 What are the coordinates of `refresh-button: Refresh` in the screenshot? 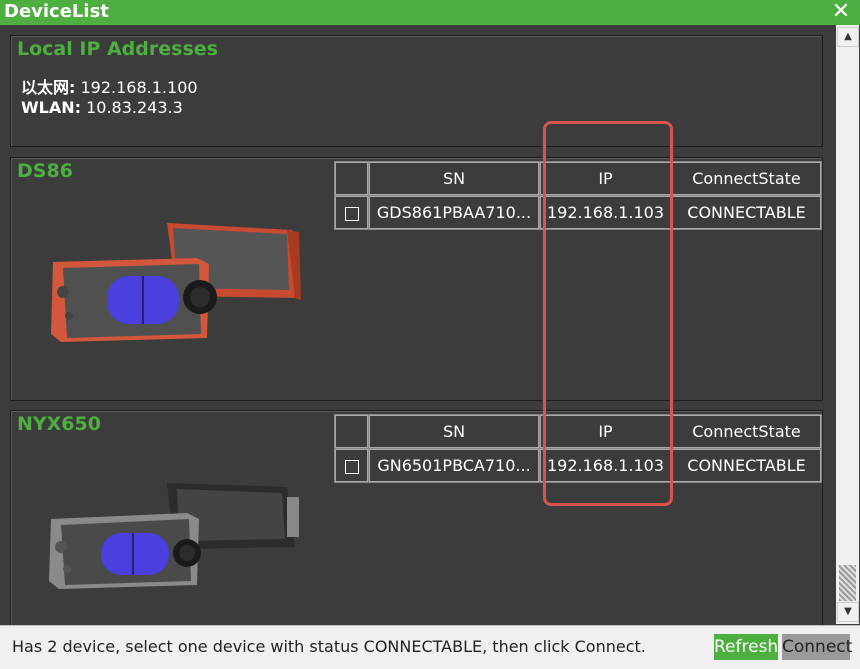 It's located at (746, 647).